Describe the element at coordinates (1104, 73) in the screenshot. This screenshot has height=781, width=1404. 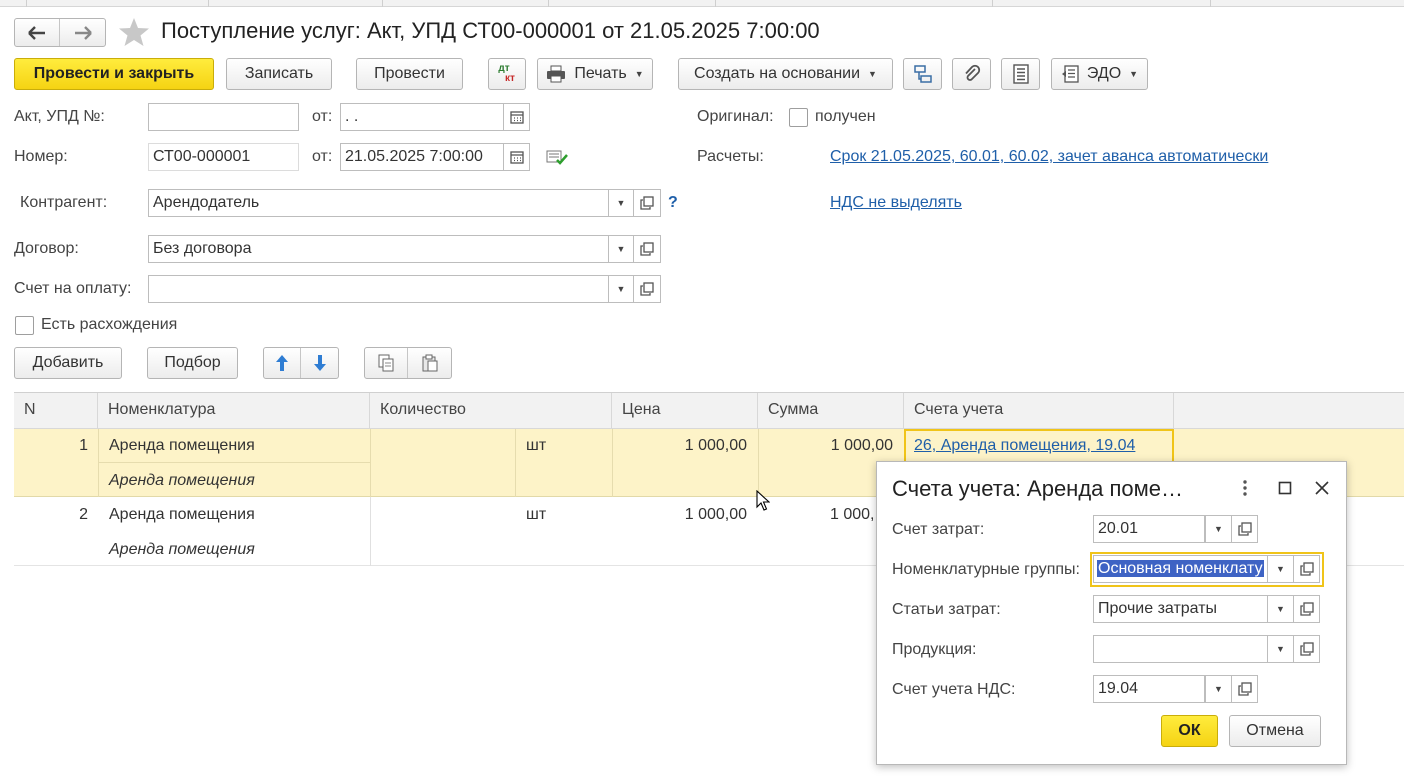
I see `edo-label: ЭДО` at that location.